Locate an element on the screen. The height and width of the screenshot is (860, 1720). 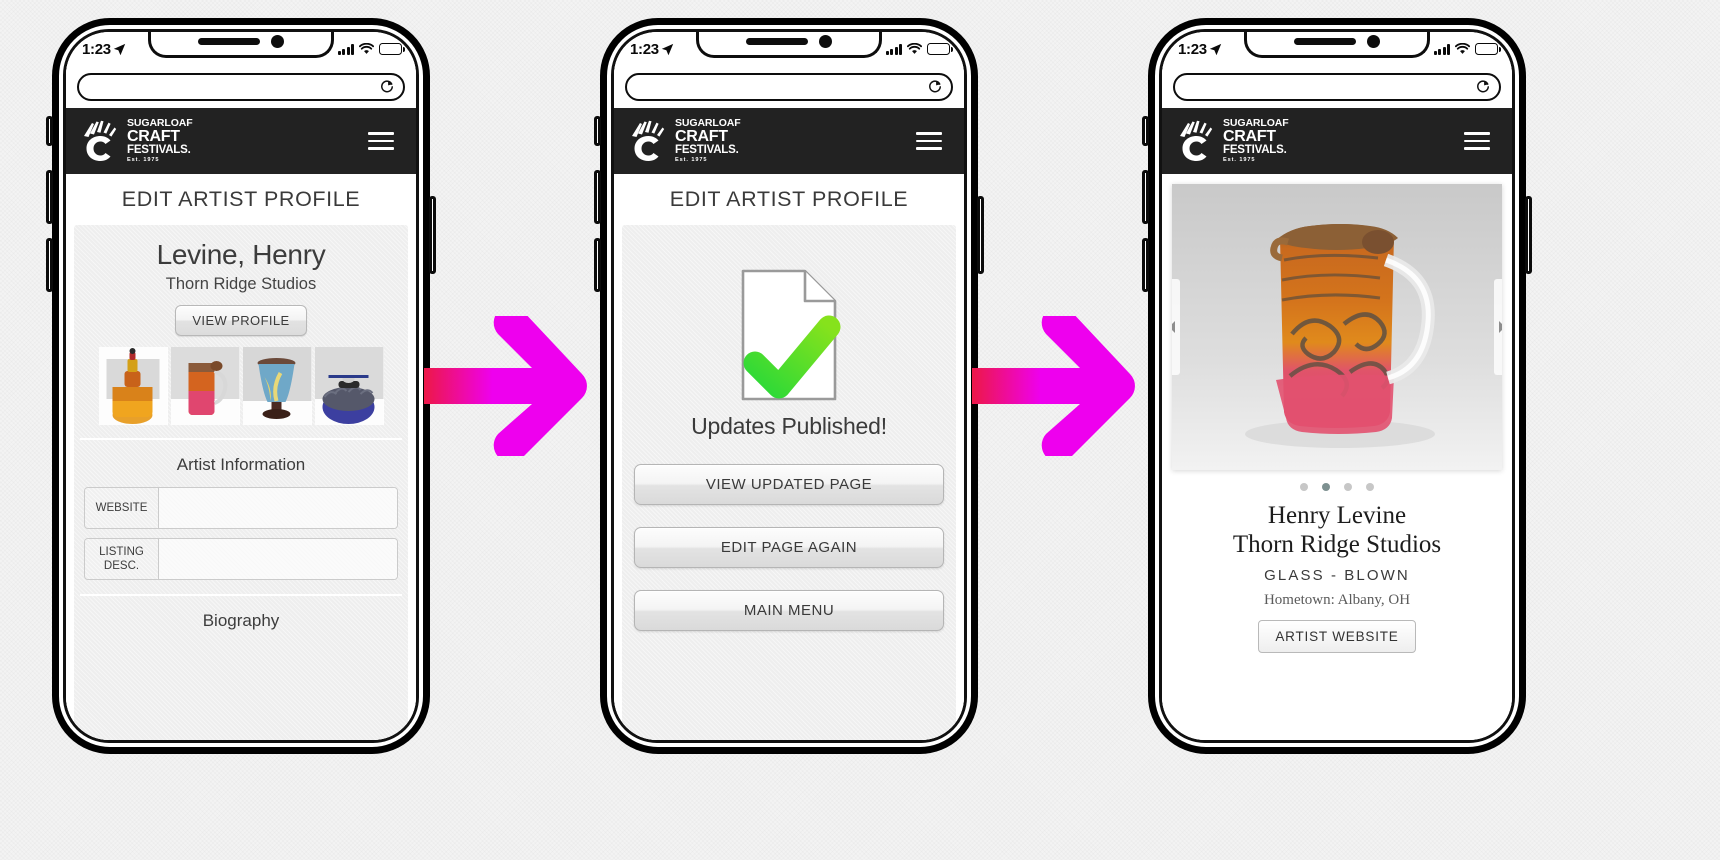
public-studio-name: Thorn Ridge Studios is located at coordinates (1337, 544).